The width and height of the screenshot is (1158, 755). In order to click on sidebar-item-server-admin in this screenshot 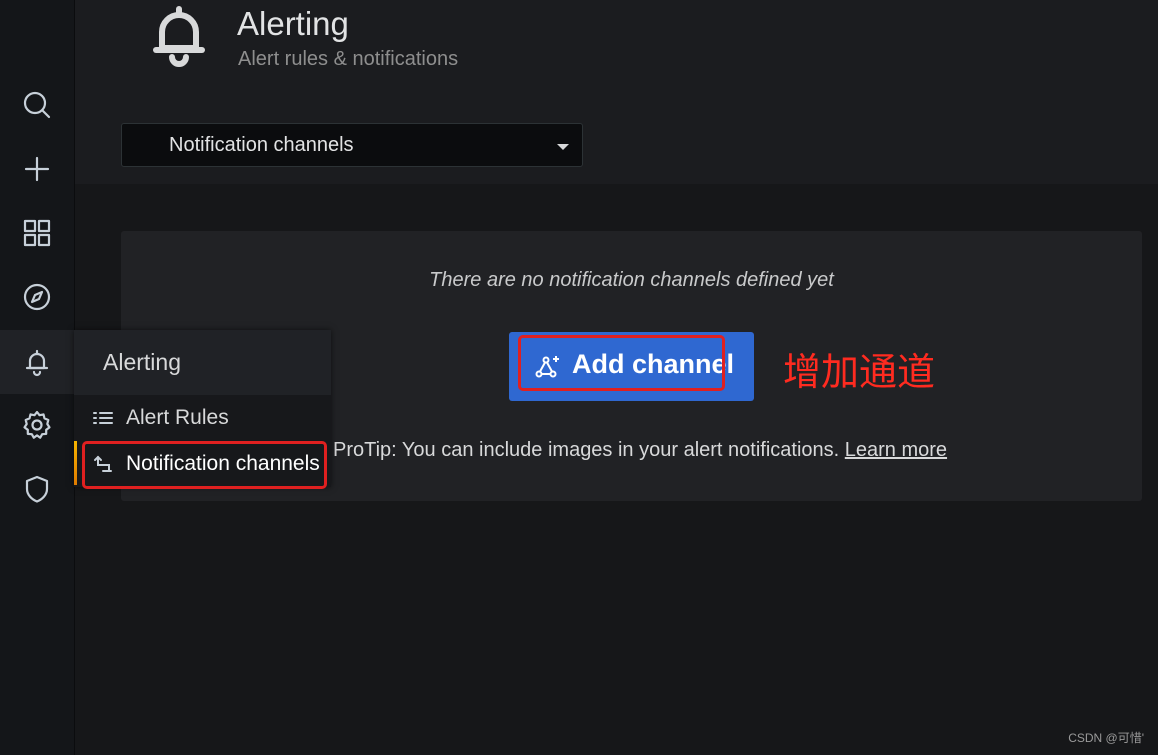, I will do `click(37, 489)`.